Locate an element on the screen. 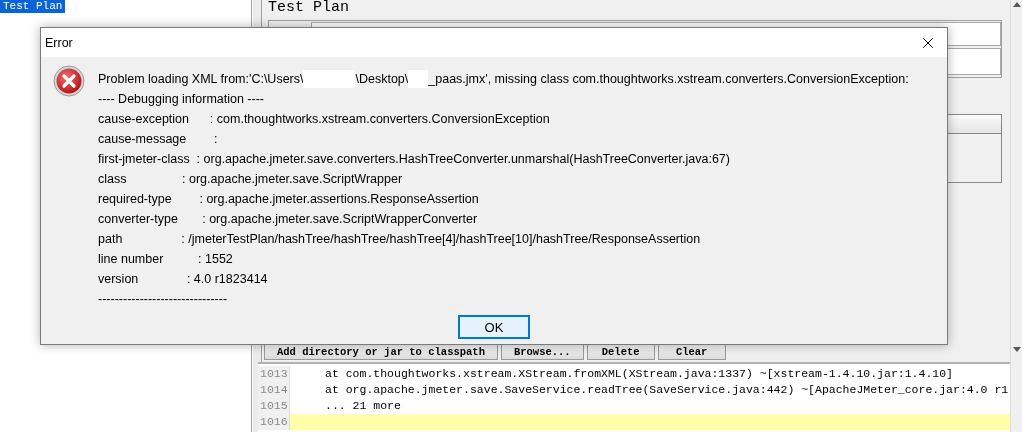 This screenshot has height=432, width=1022. error-message: \Desktop\ is located at coordinates (382, 79).